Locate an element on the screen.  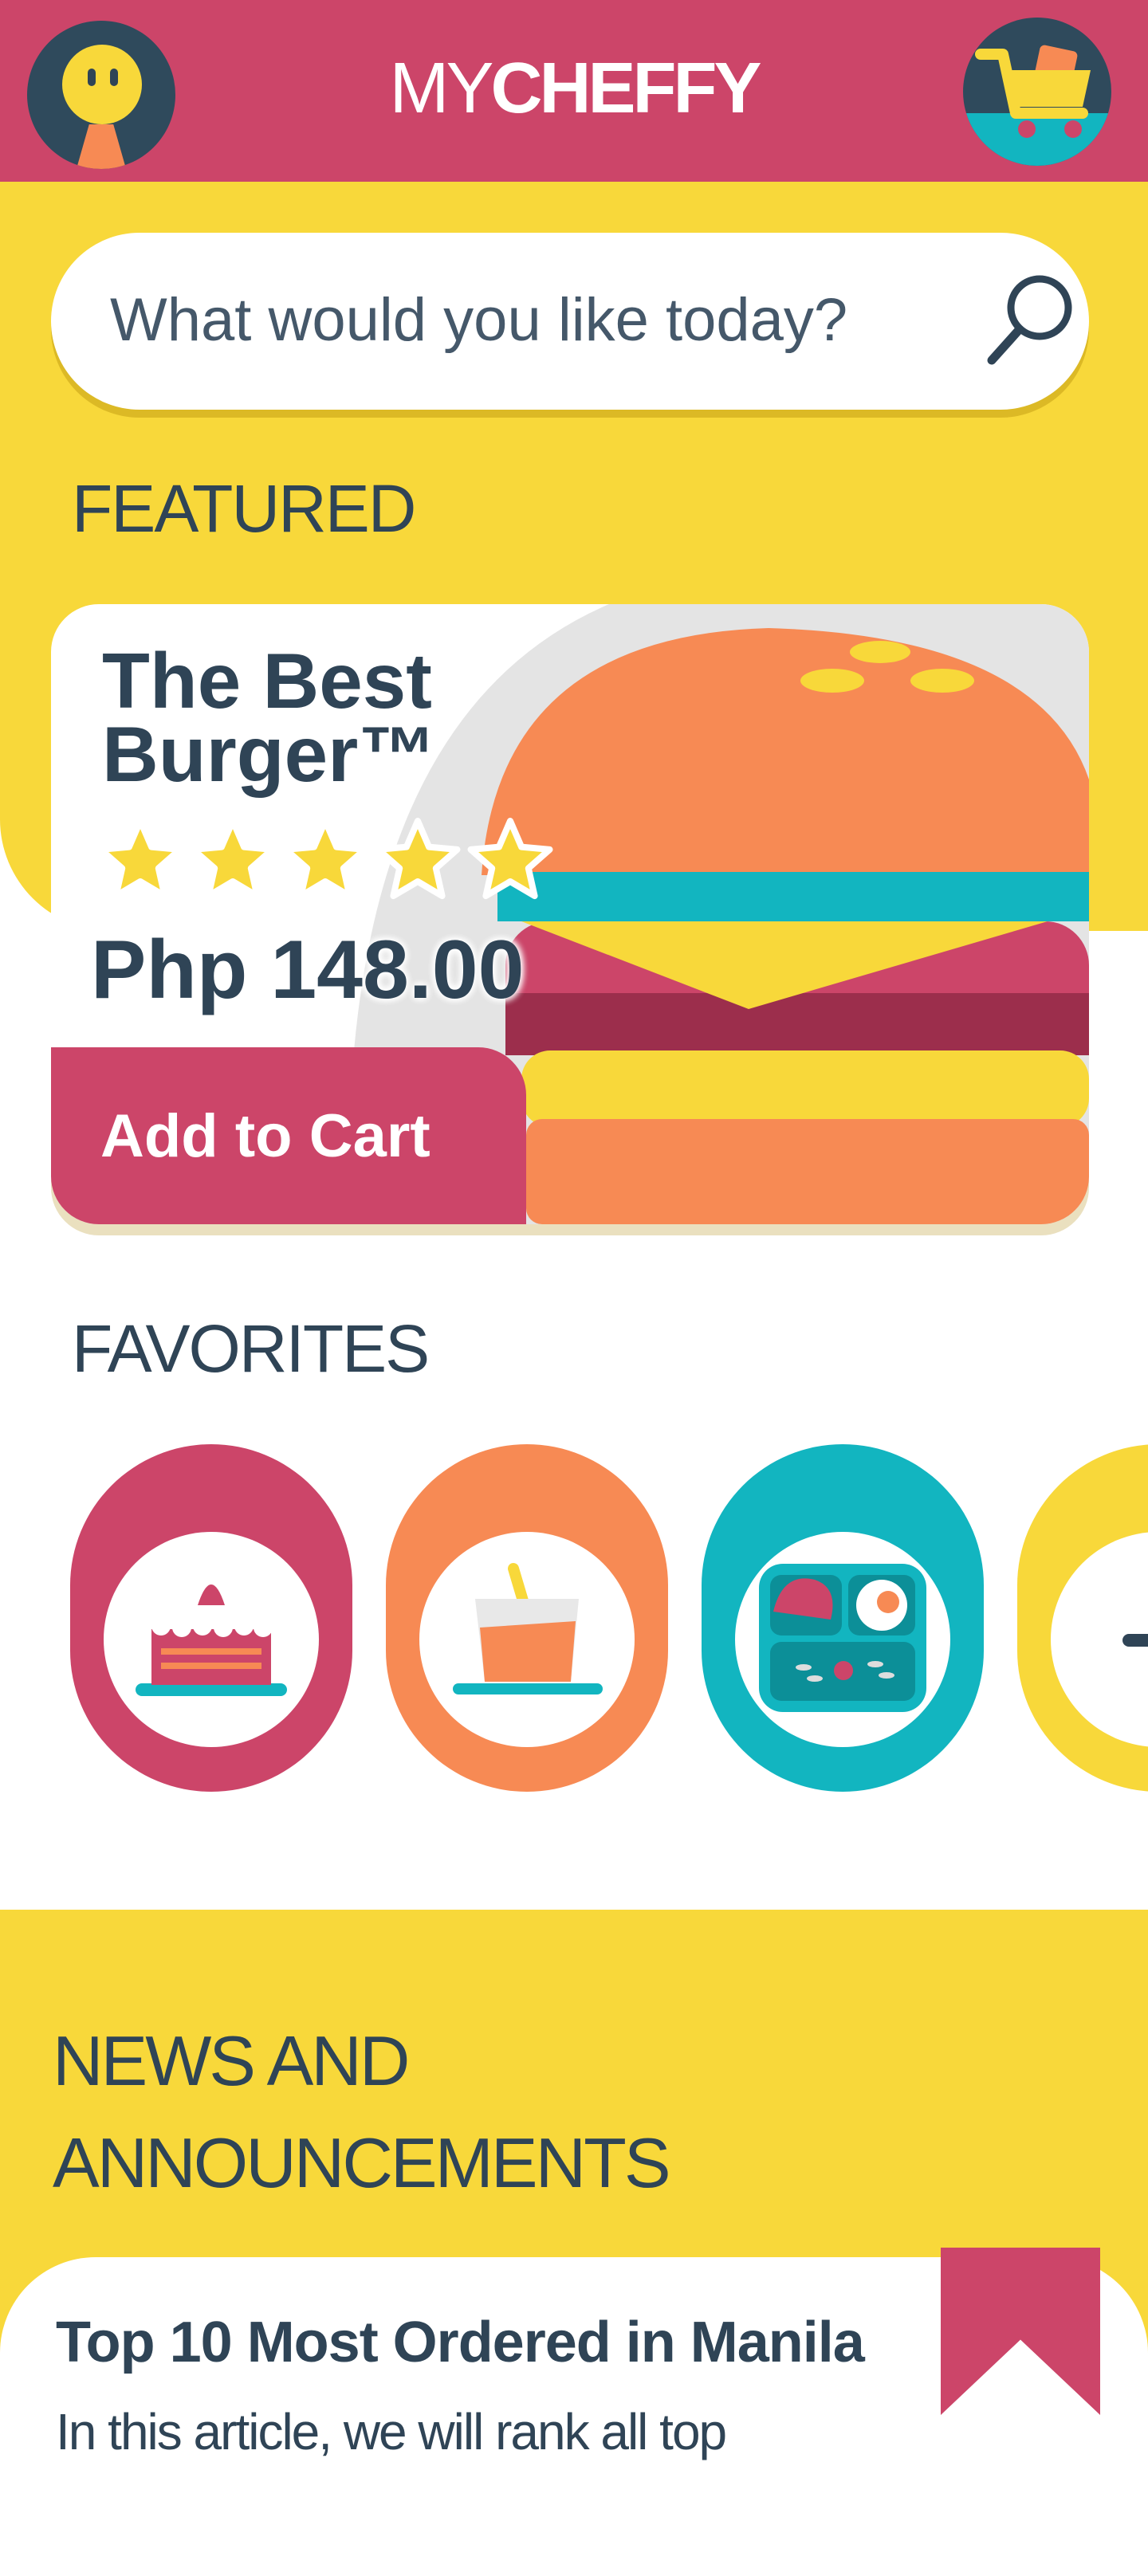
favorite-item-drink is located at coordinates (527, 1618).